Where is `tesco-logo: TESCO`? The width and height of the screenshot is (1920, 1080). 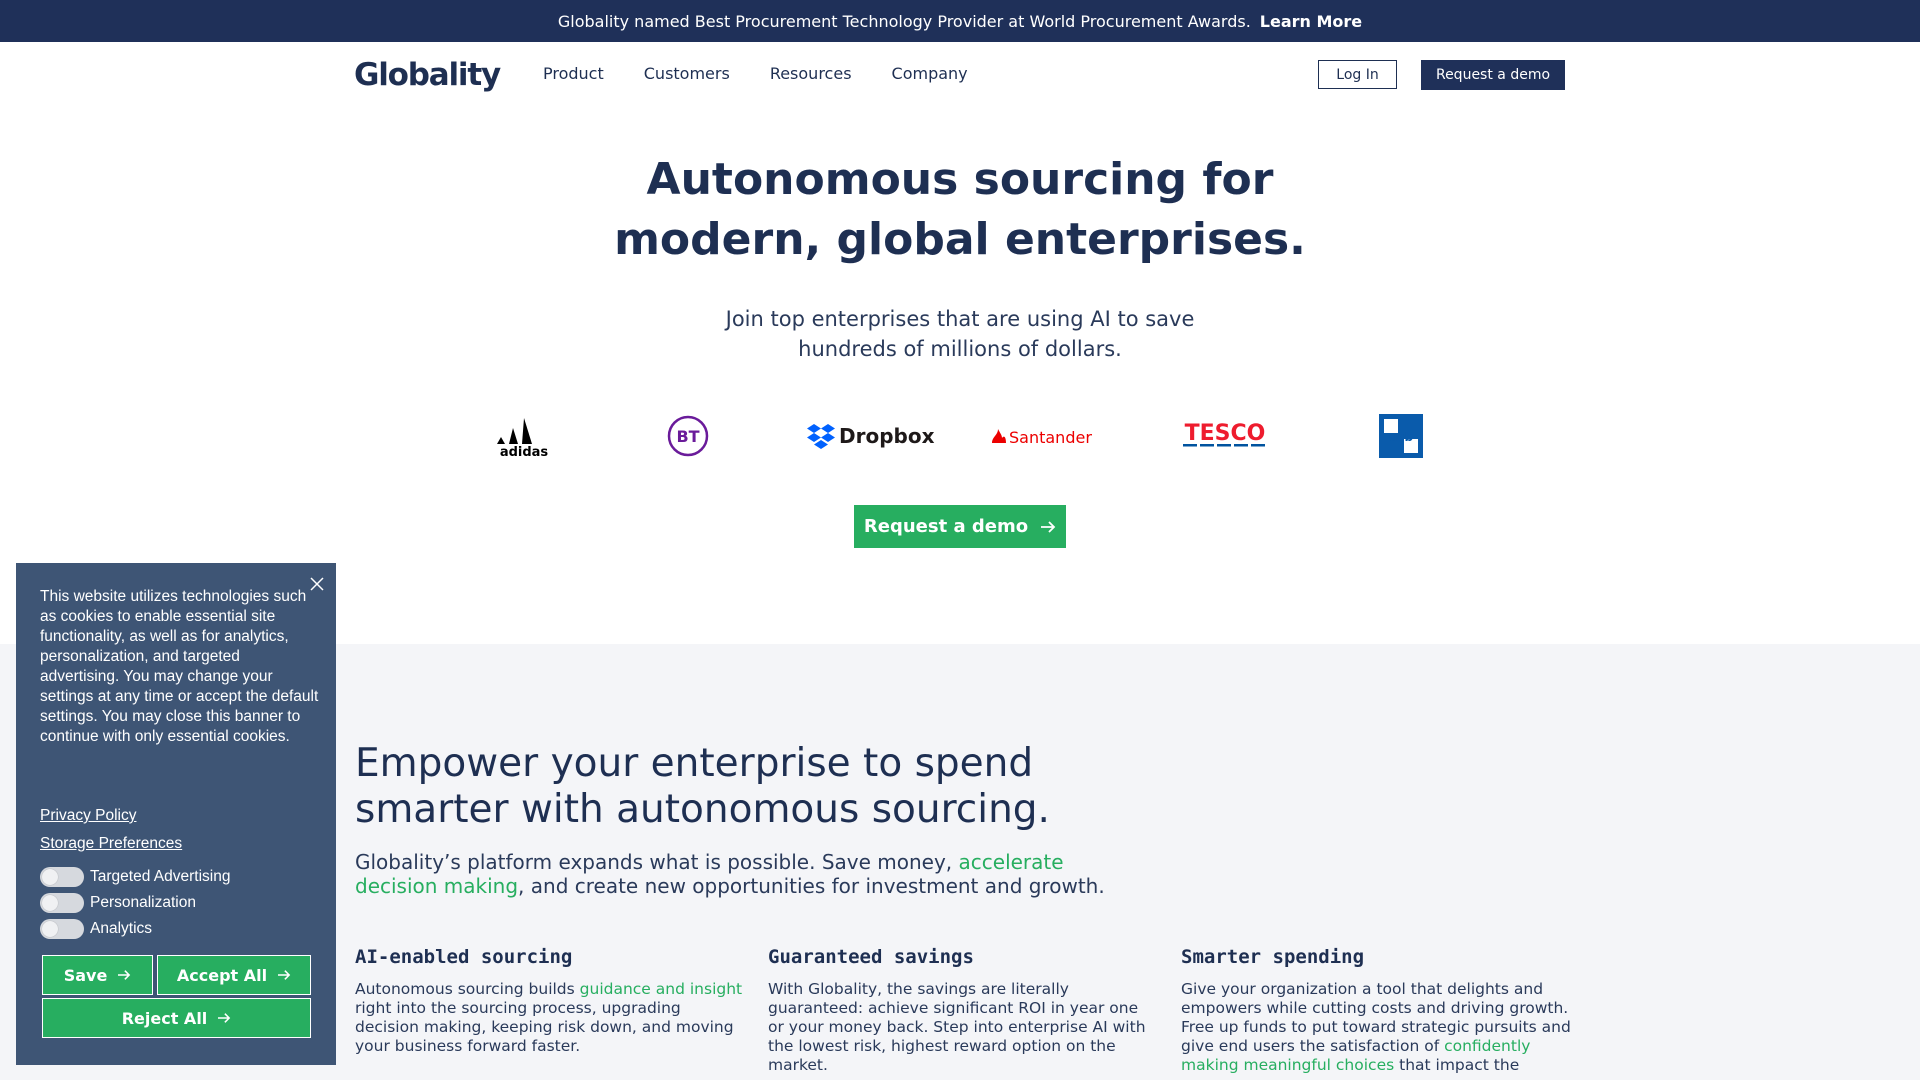
tesco-logo: TESCO is located at coordinates (1225, 436).